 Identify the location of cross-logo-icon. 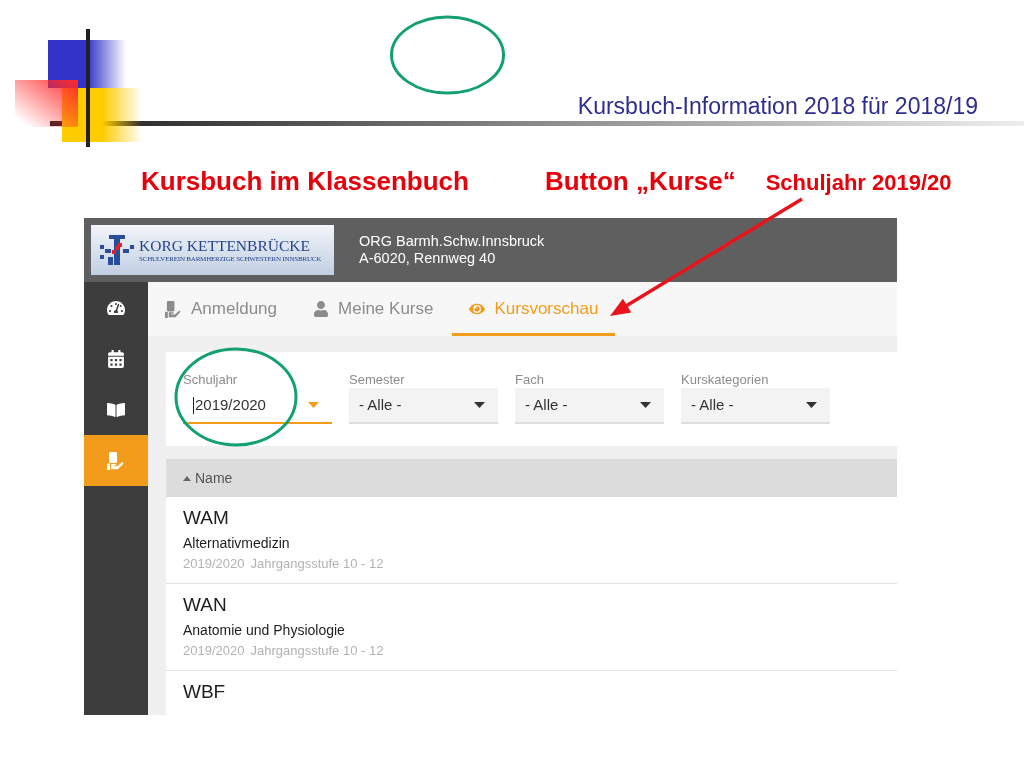
(117, 250).